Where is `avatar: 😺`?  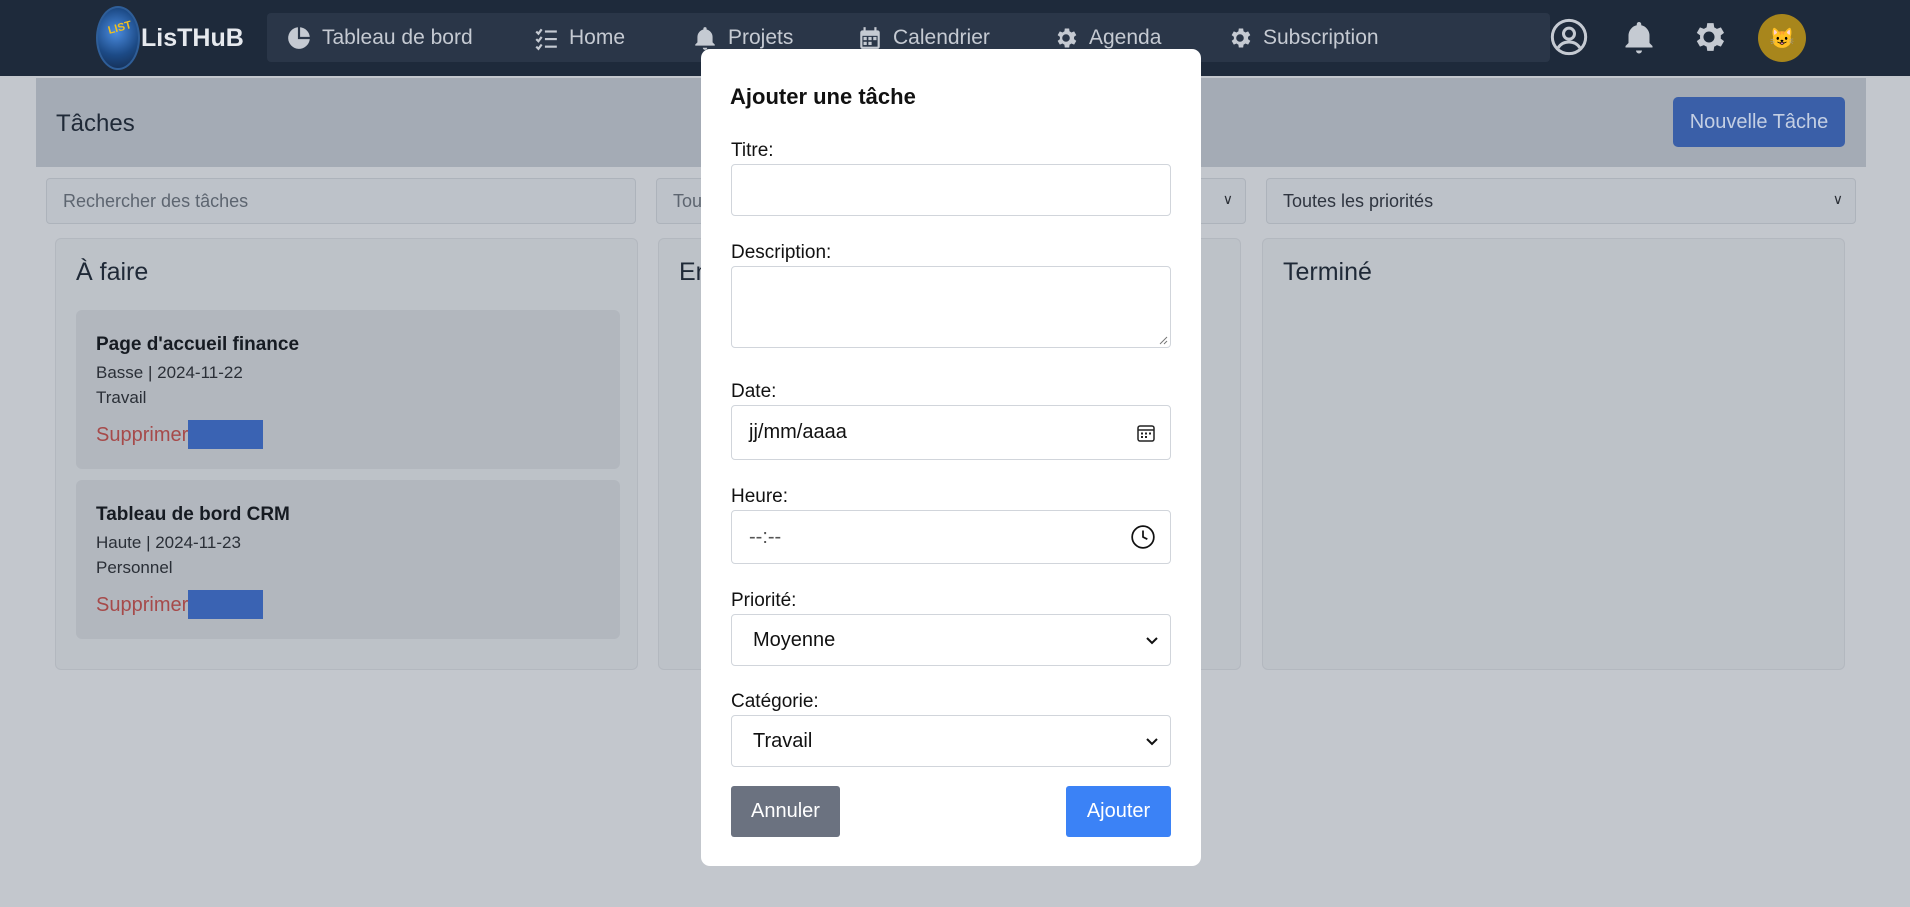
avatar: 😺 is located at coordinates (1782, 38).